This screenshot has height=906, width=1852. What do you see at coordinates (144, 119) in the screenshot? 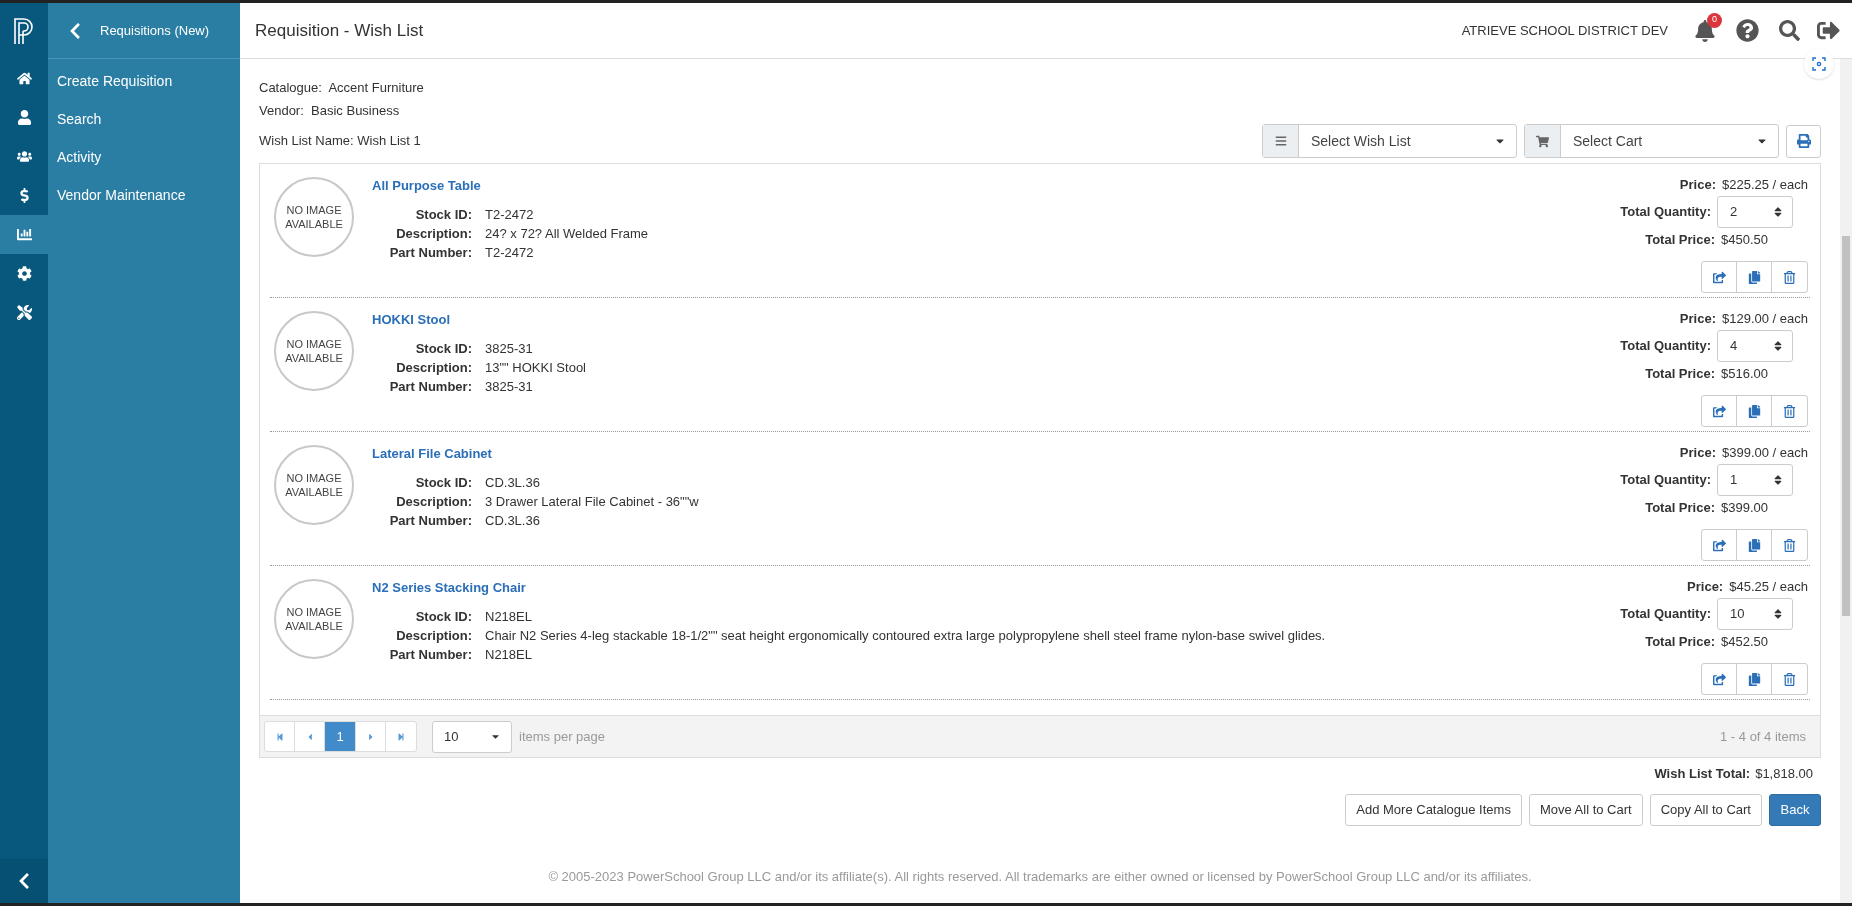
I see `sidebar-item: Search` at bounding box center [144, 119].